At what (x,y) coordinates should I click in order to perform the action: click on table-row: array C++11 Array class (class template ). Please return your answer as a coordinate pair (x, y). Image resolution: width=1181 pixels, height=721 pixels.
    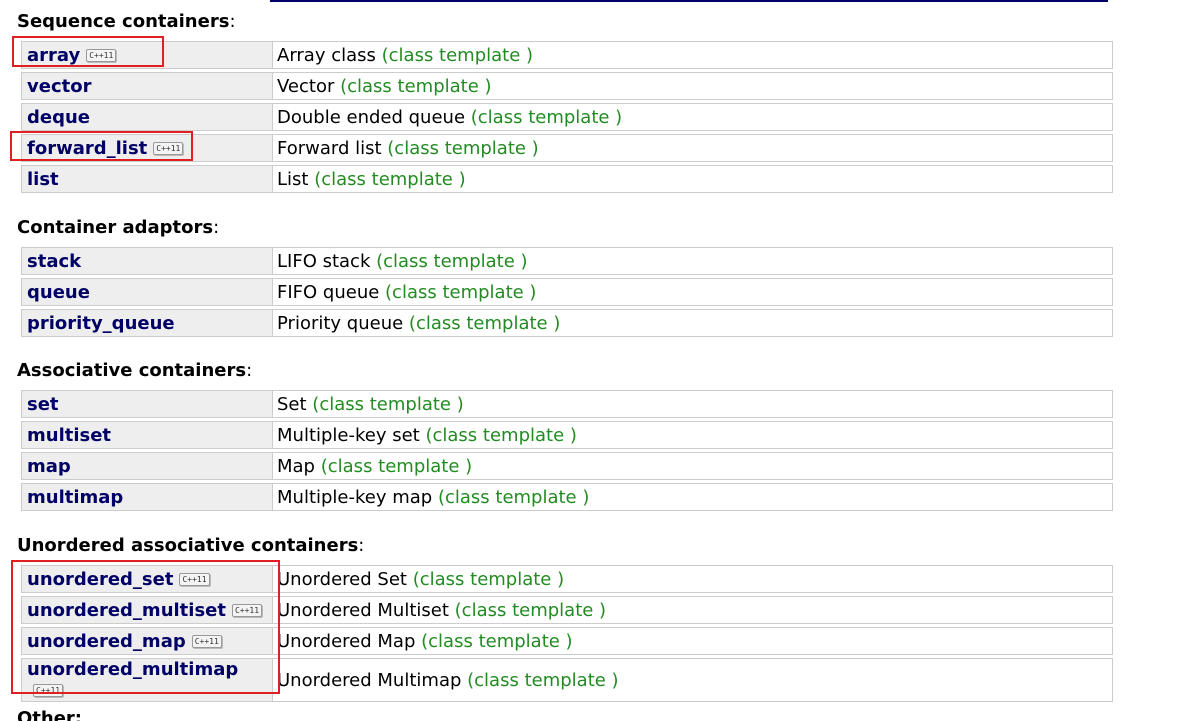
    Looking at the image, I should click on (567, 55).